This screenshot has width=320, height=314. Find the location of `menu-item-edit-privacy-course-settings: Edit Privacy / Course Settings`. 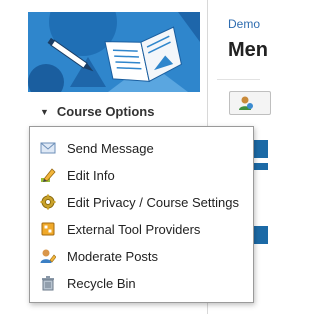

menu-item-edit-privacy-course-settings: Edit Privacy / Course Settings is located at coordinates (141, 202).